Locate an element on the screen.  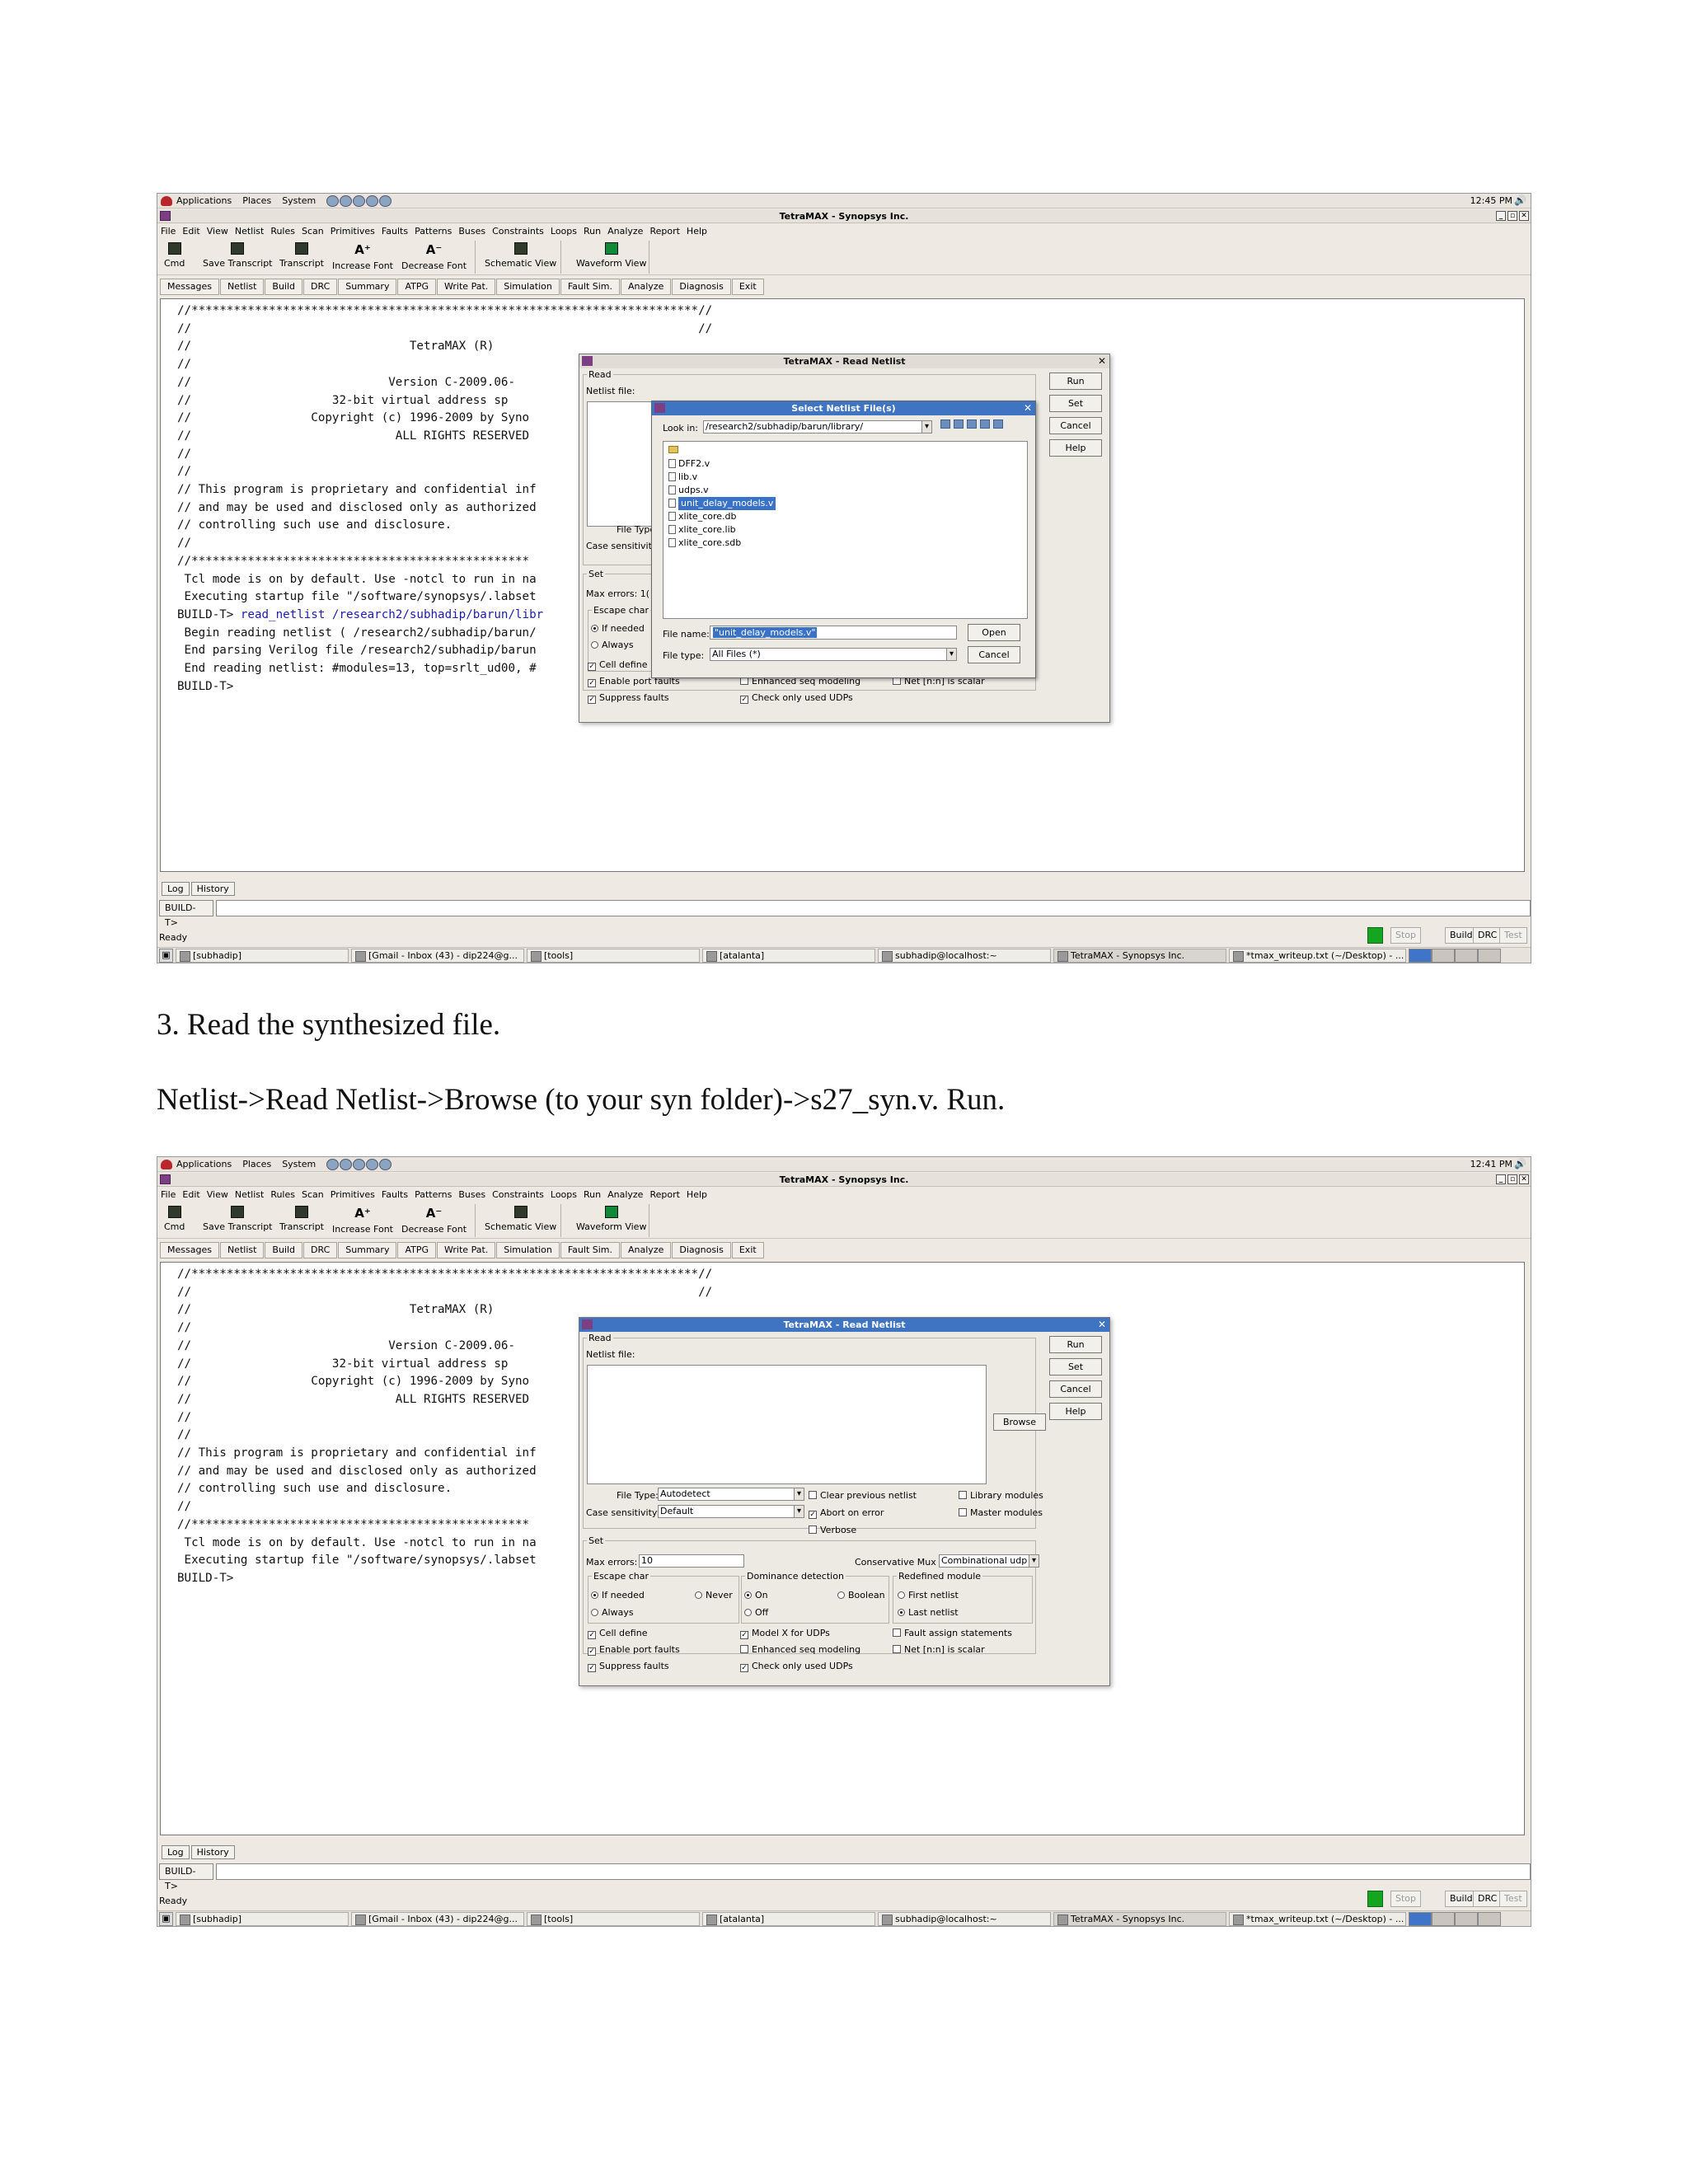
menu-places: Places is located at coordinates (257, 200).